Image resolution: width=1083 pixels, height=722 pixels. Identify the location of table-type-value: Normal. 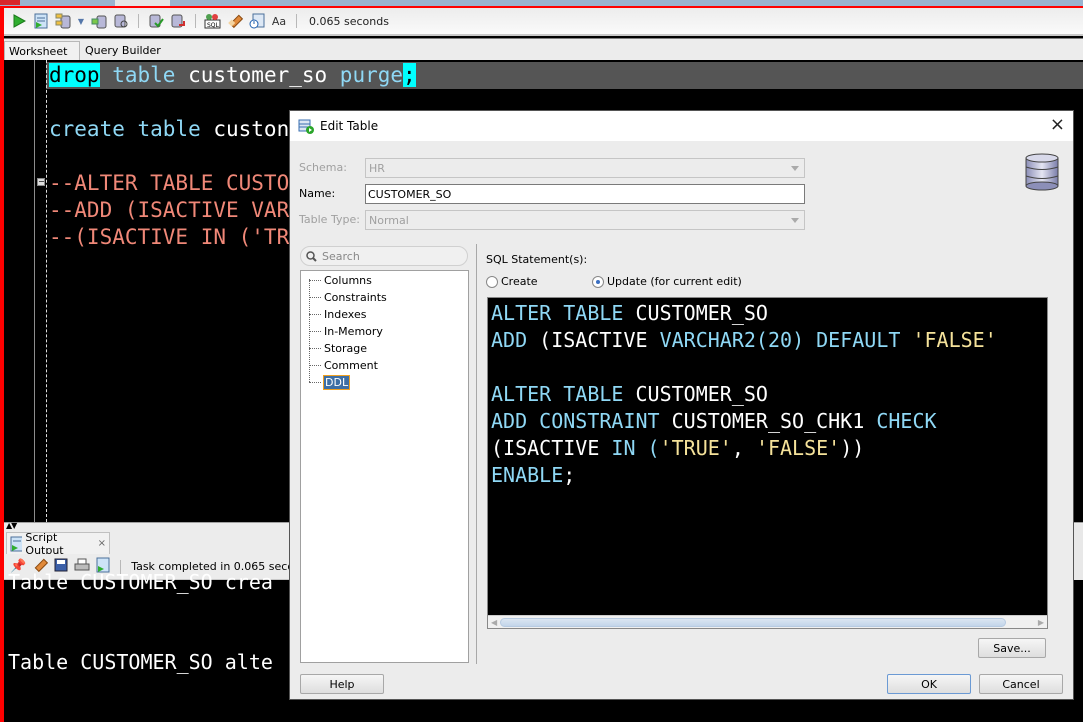
(389, 220).